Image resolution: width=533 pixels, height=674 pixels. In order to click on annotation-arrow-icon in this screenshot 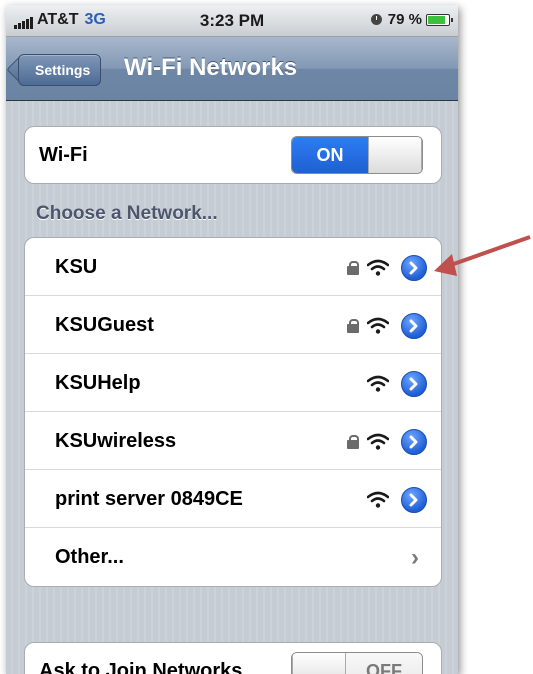, I will do `click(482, 255)`.